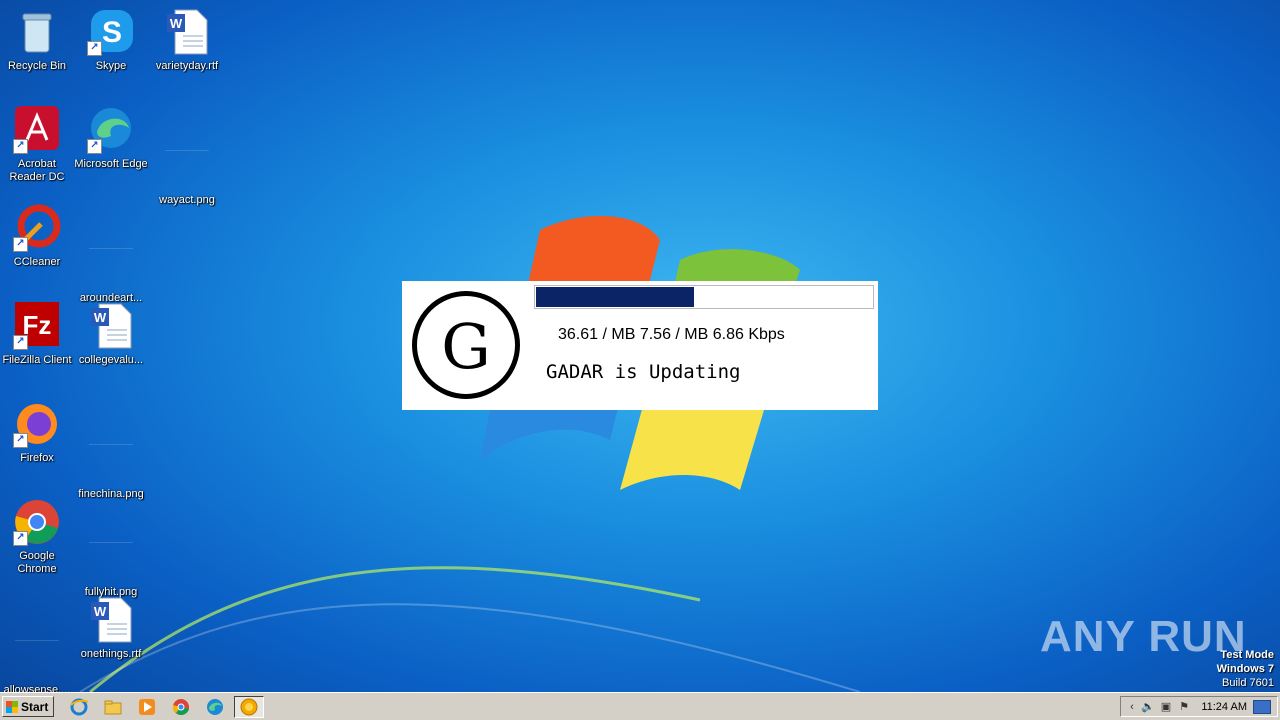 This screenshot has width=1280, height=720. What do you see at coordinates (111, 548) in the screenshot?
I see `fullyhit-file-icon: fullyhit.png` at bounding box center [111, 548].